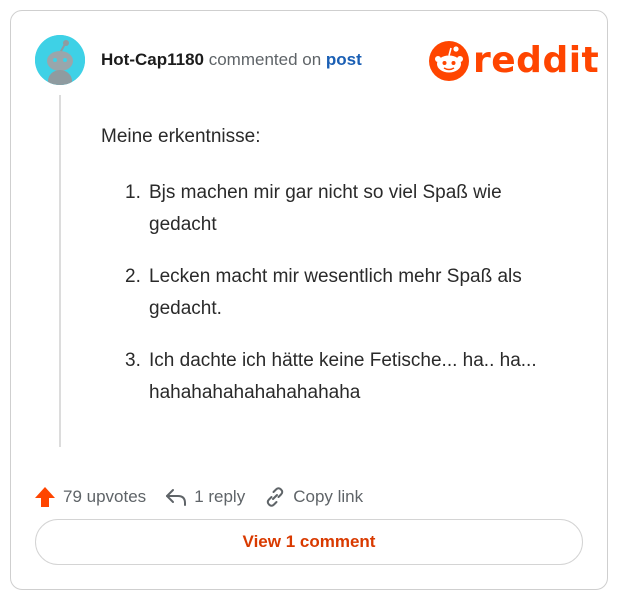 This screenshot has width=620, height=602. Describe the element at coordinates (449, 61) in the screenshot. I see `reddit-snoo-icon` at that location.